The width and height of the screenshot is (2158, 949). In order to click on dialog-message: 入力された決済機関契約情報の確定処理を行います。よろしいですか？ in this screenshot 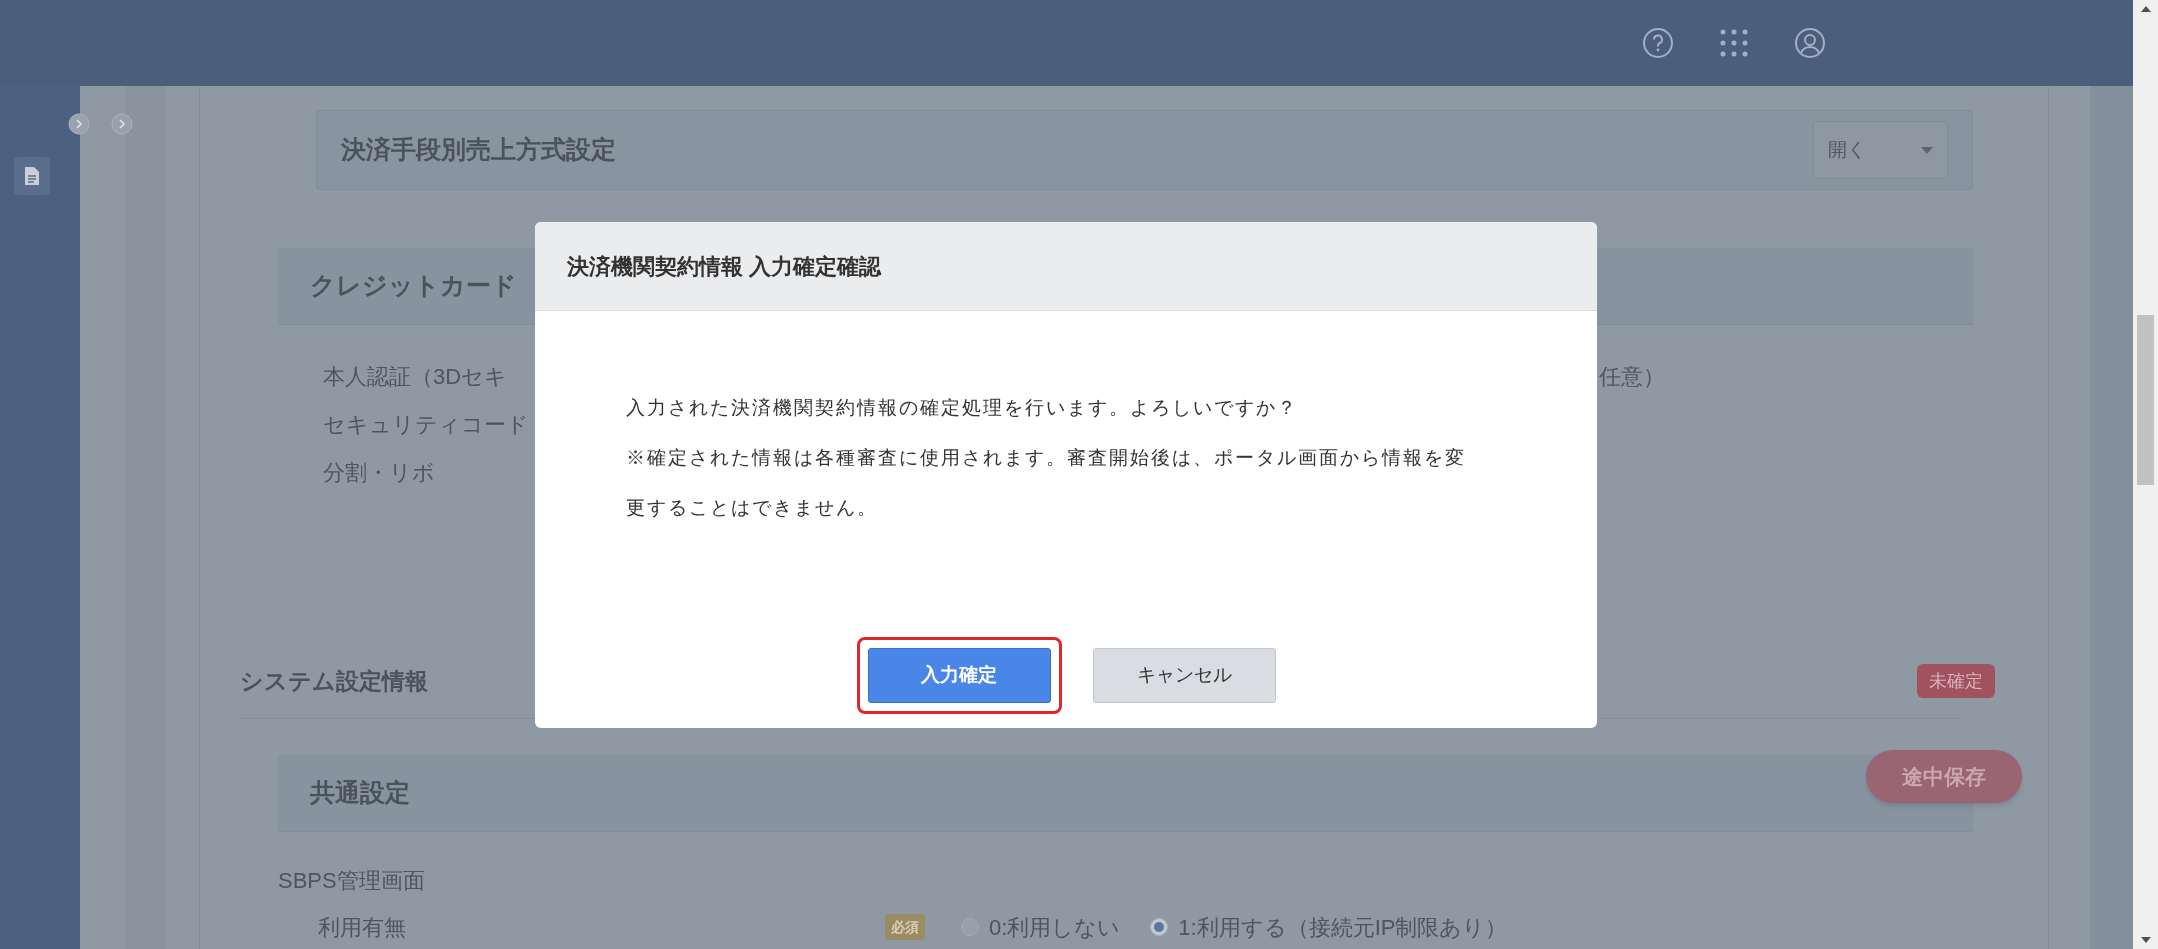, I will do `click(962, 408)`.